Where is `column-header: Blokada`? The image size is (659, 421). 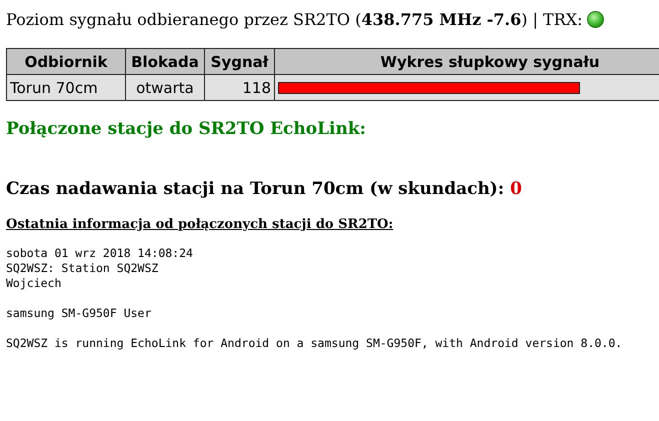
column-header: Blokada is located at coordinates (165, 61).